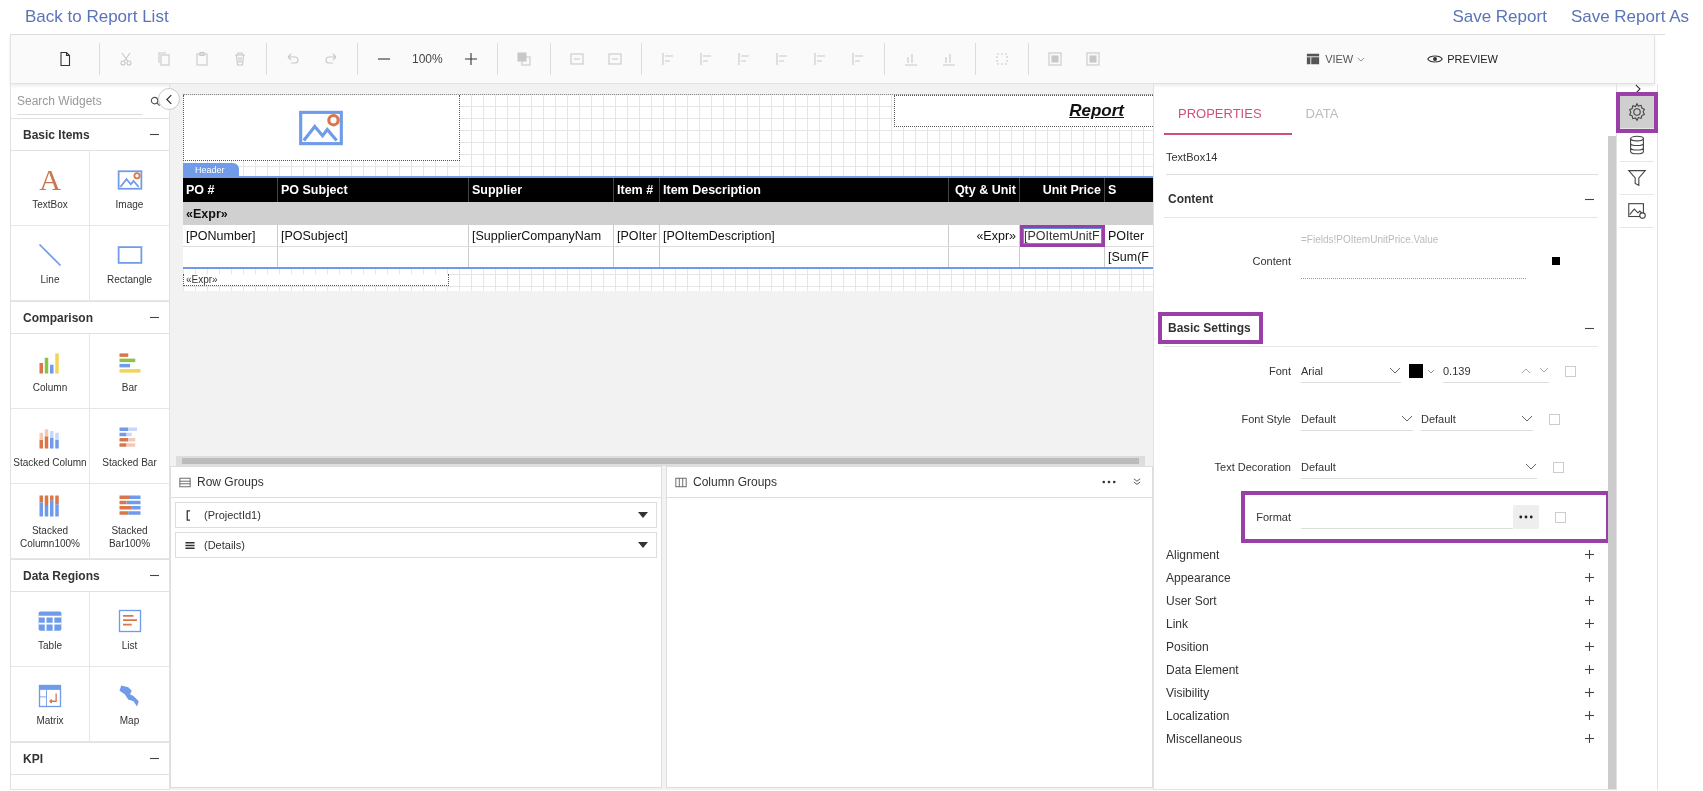 The height and width of the screenshot is (791, 1703). Describe the element at coordinates (541, 235) in the screenshot. I see `table-cell: [SupplierCompanyNam` at that location.